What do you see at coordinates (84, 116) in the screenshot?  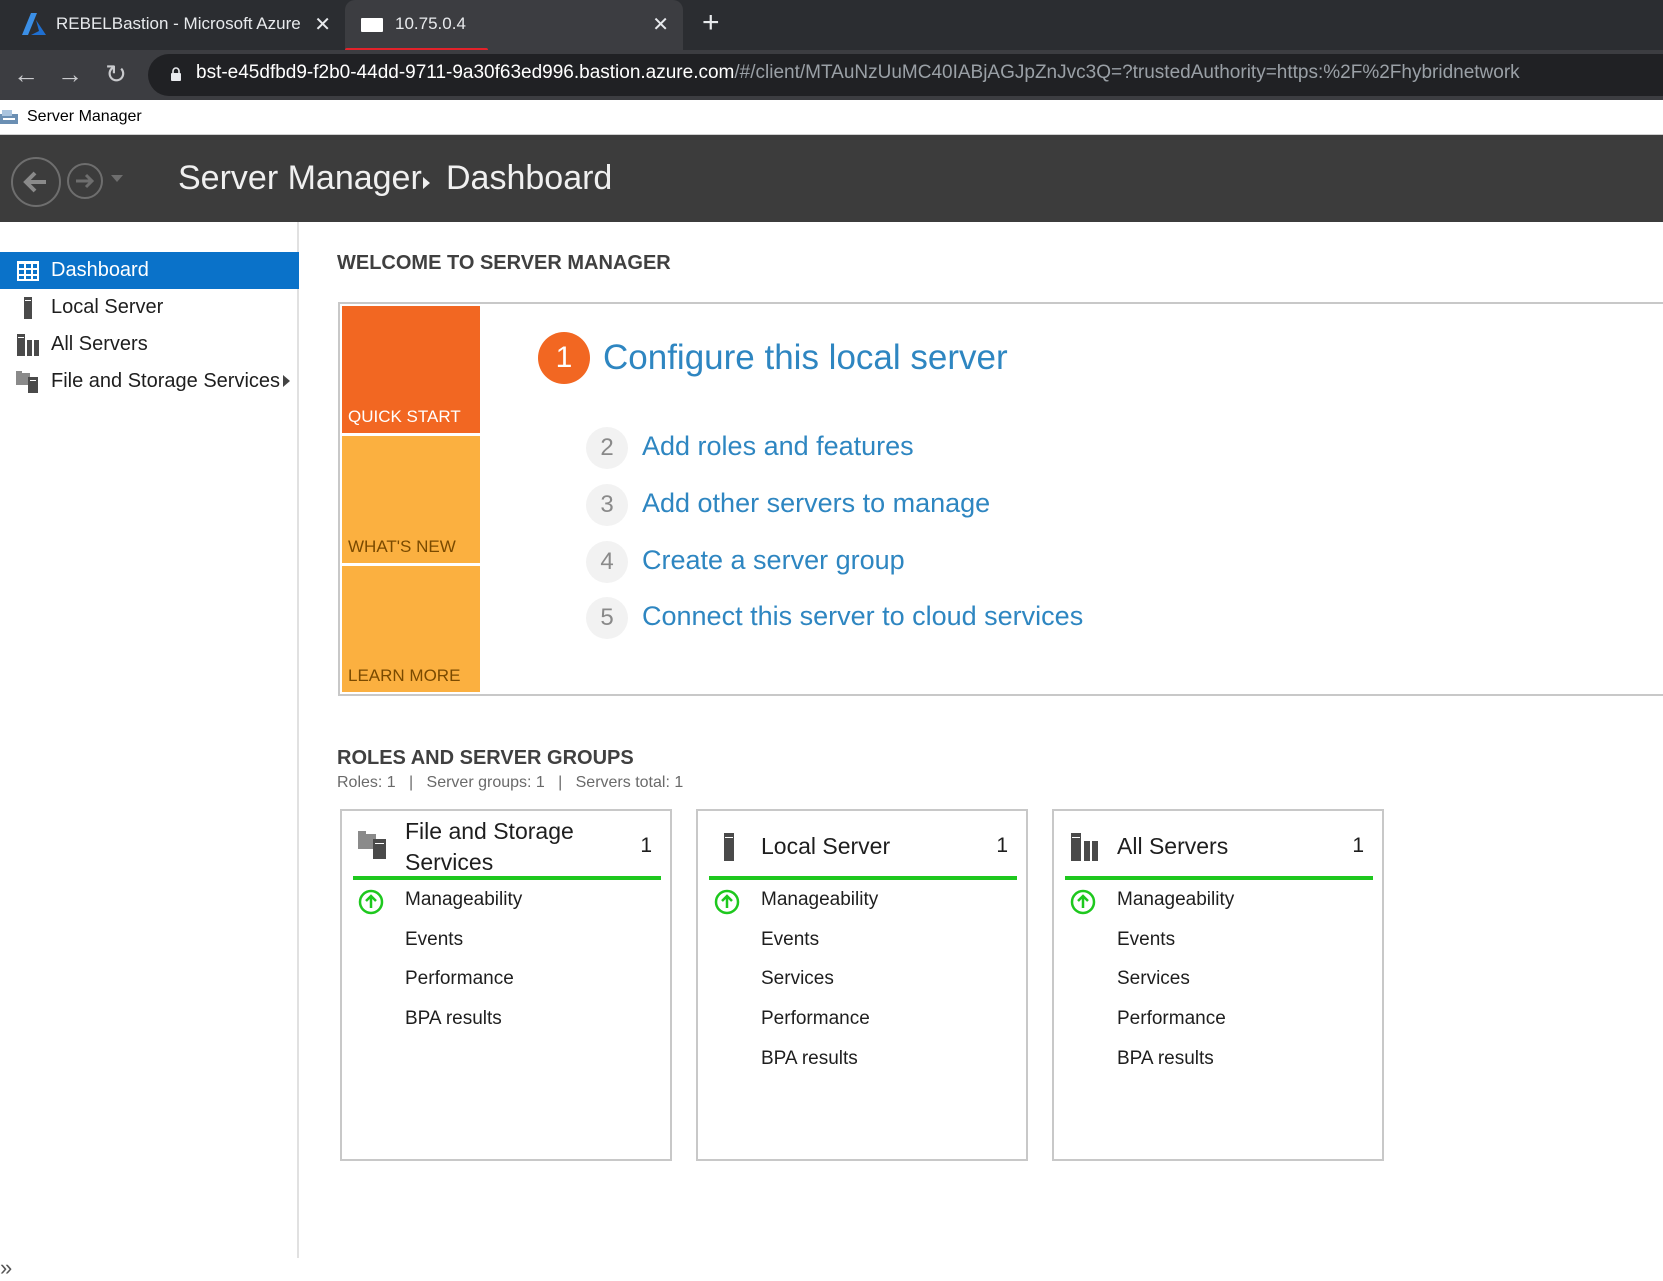 I see `window-title: Server Manager` at bounding box center [84, 116].